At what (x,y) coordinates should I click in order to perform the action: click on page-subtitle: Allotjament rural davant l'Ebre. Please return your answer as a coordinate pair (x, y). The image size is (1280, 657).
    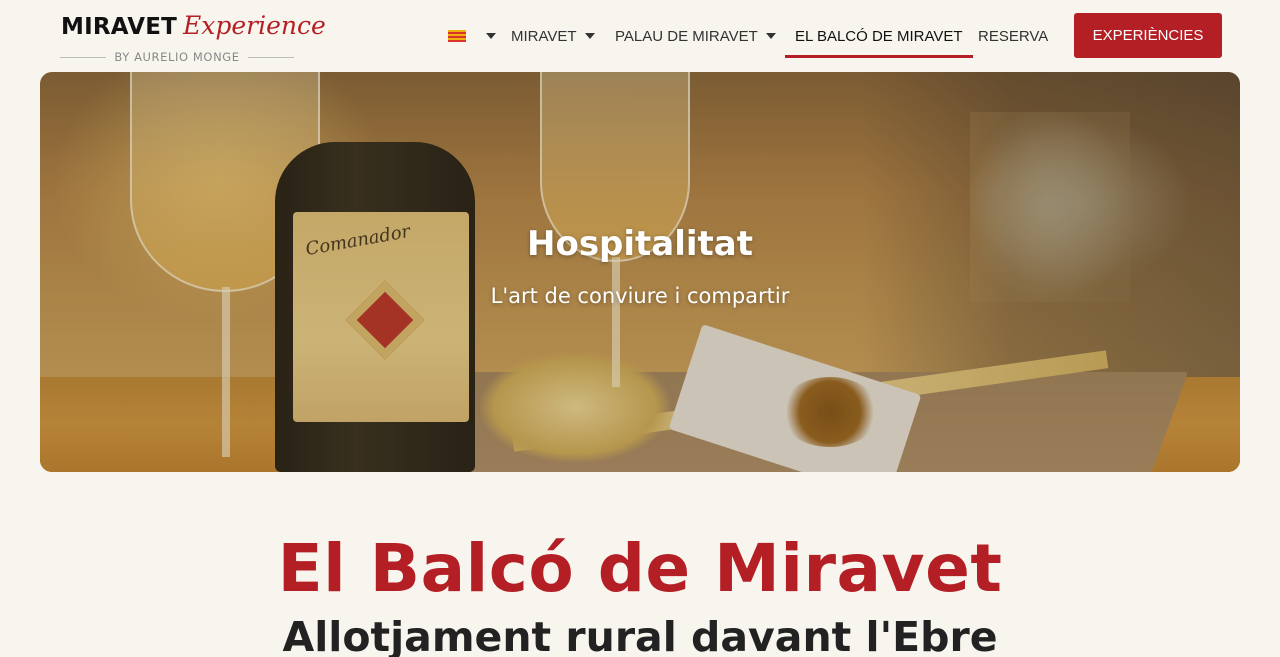
    Looking at the image, I should click on (640, 635).